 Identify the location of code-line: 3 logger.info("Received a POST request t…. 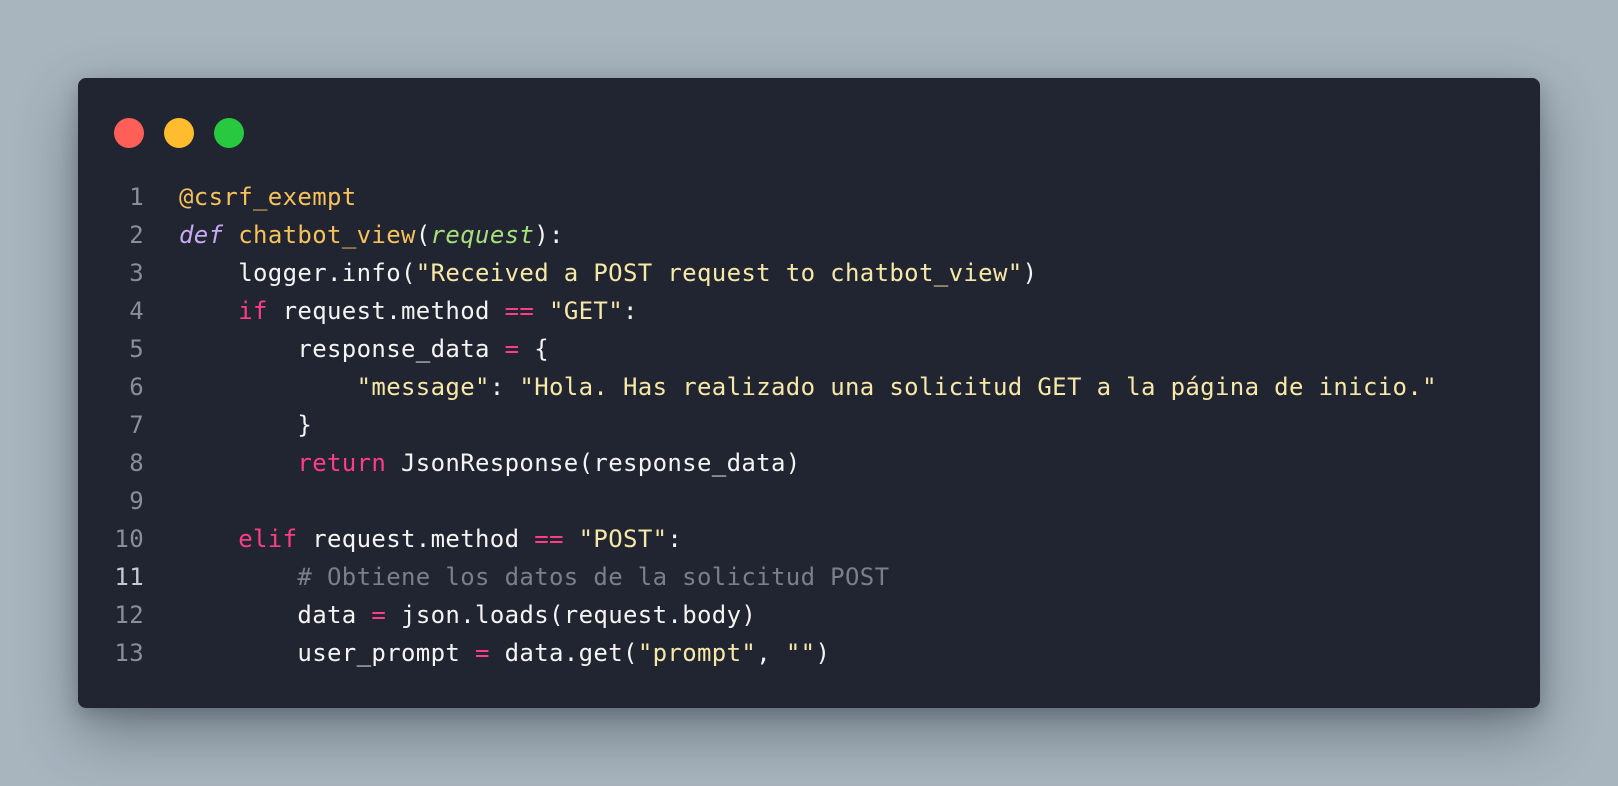
(809, 273).